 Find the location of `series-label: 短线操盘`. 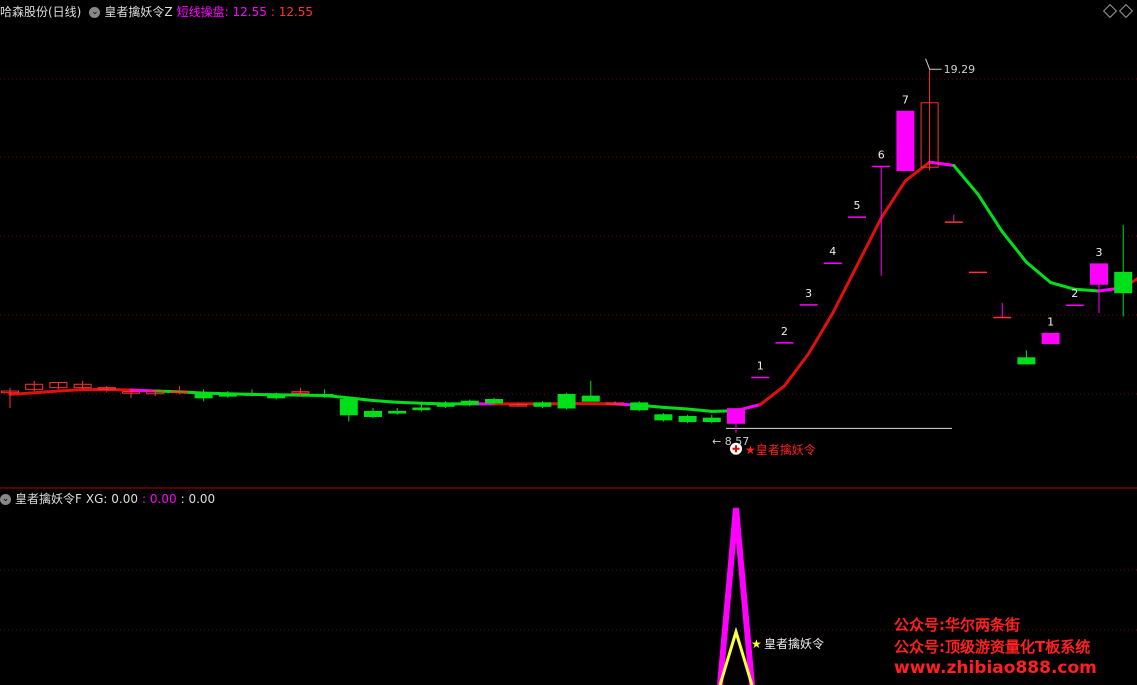

series-label: 短线操盘 is located at coordinates (200, 12).